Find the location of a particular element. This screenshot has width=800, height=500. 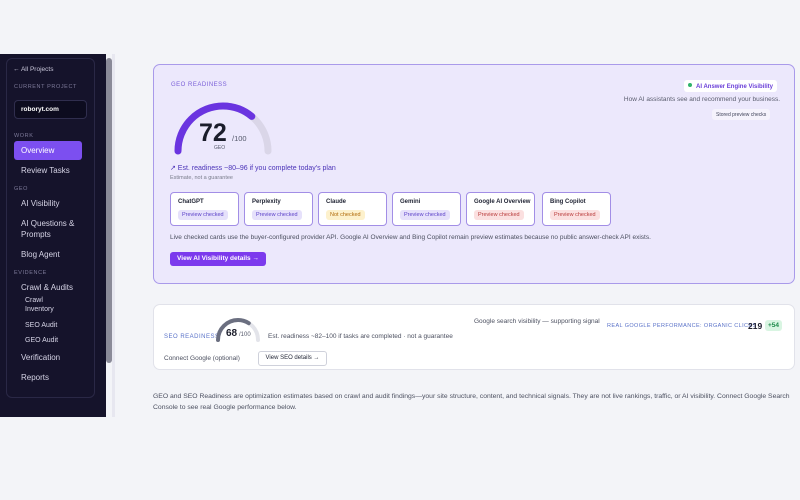

ai-engine-visibility-text: AI Answer Engine Visibility is located at coordinates (735, 87).